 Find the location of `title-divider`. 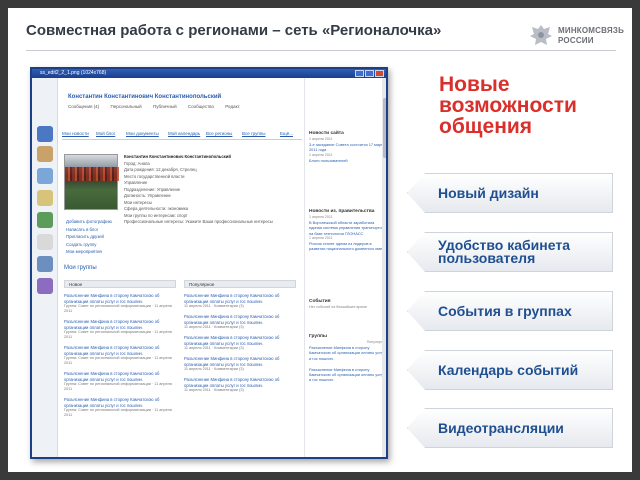

title-divider is located at coordinates (321, 50).